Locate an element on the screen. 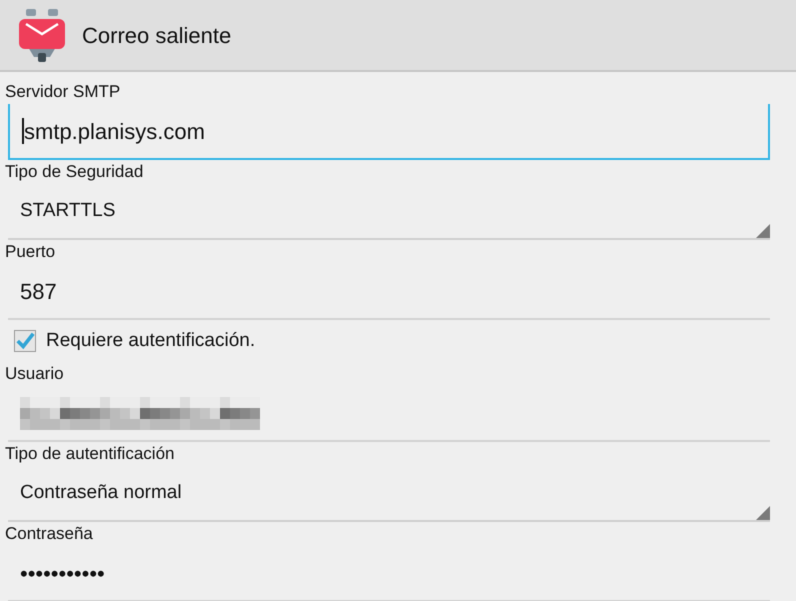 The width and height of the screenshot is (796, 601). checkmark-icon is located at coordinates (25, 341).